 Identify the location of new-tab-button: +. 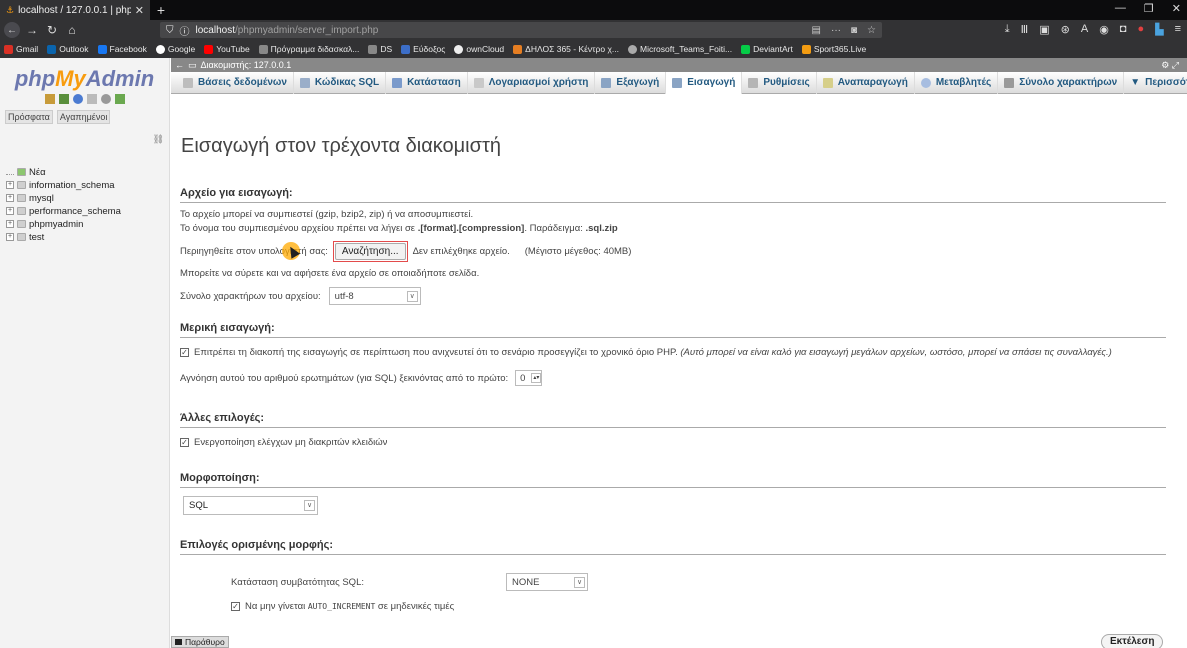
(161, 10).